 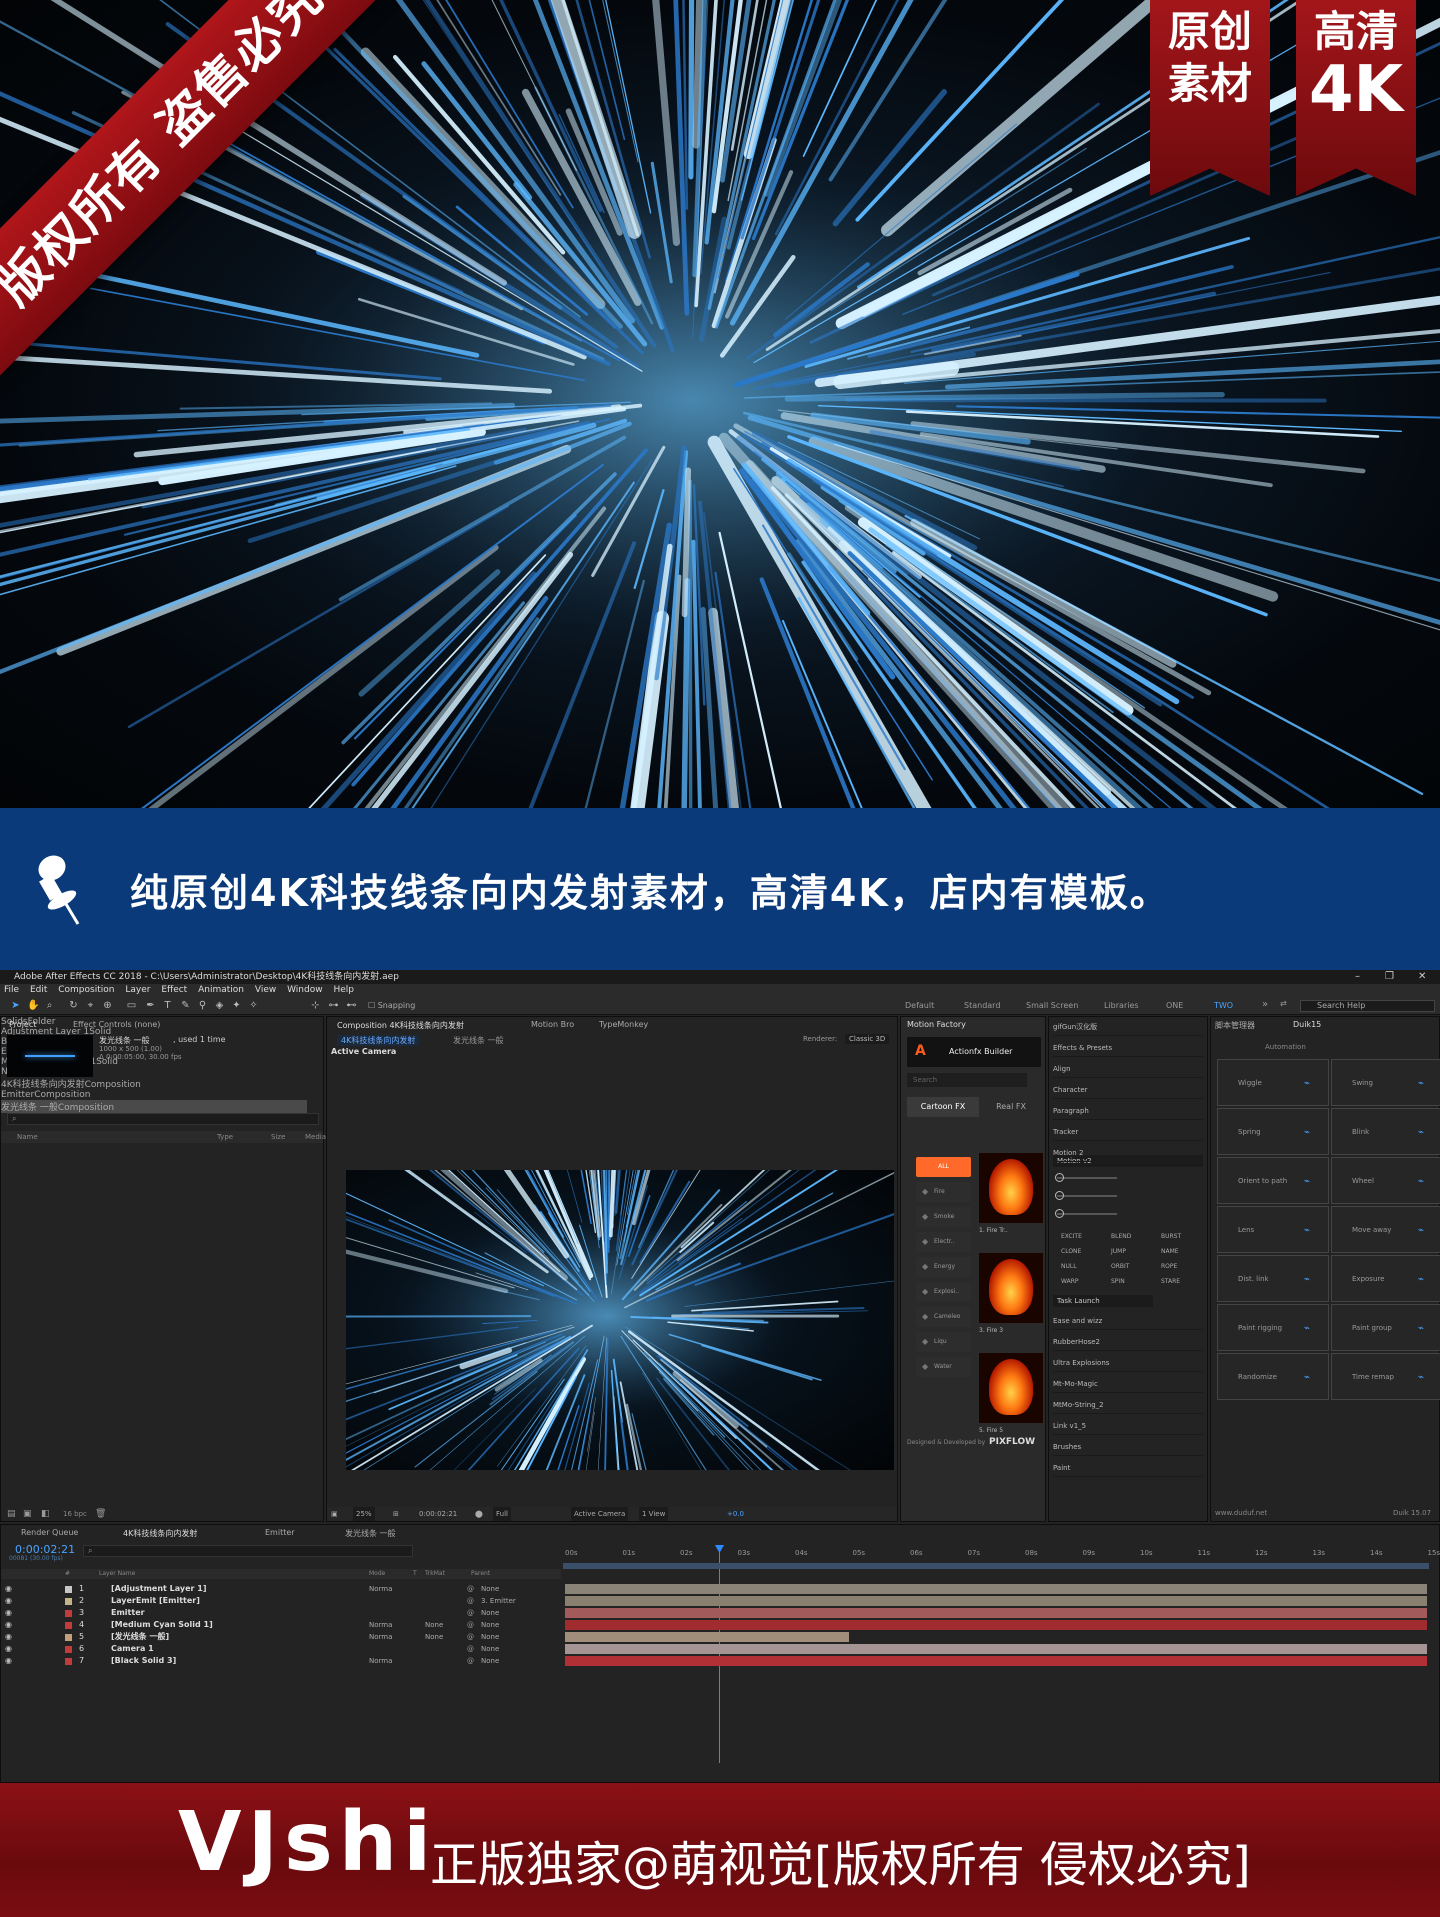 I want to click on layer-parent: None, so click(x=490, y=1637).